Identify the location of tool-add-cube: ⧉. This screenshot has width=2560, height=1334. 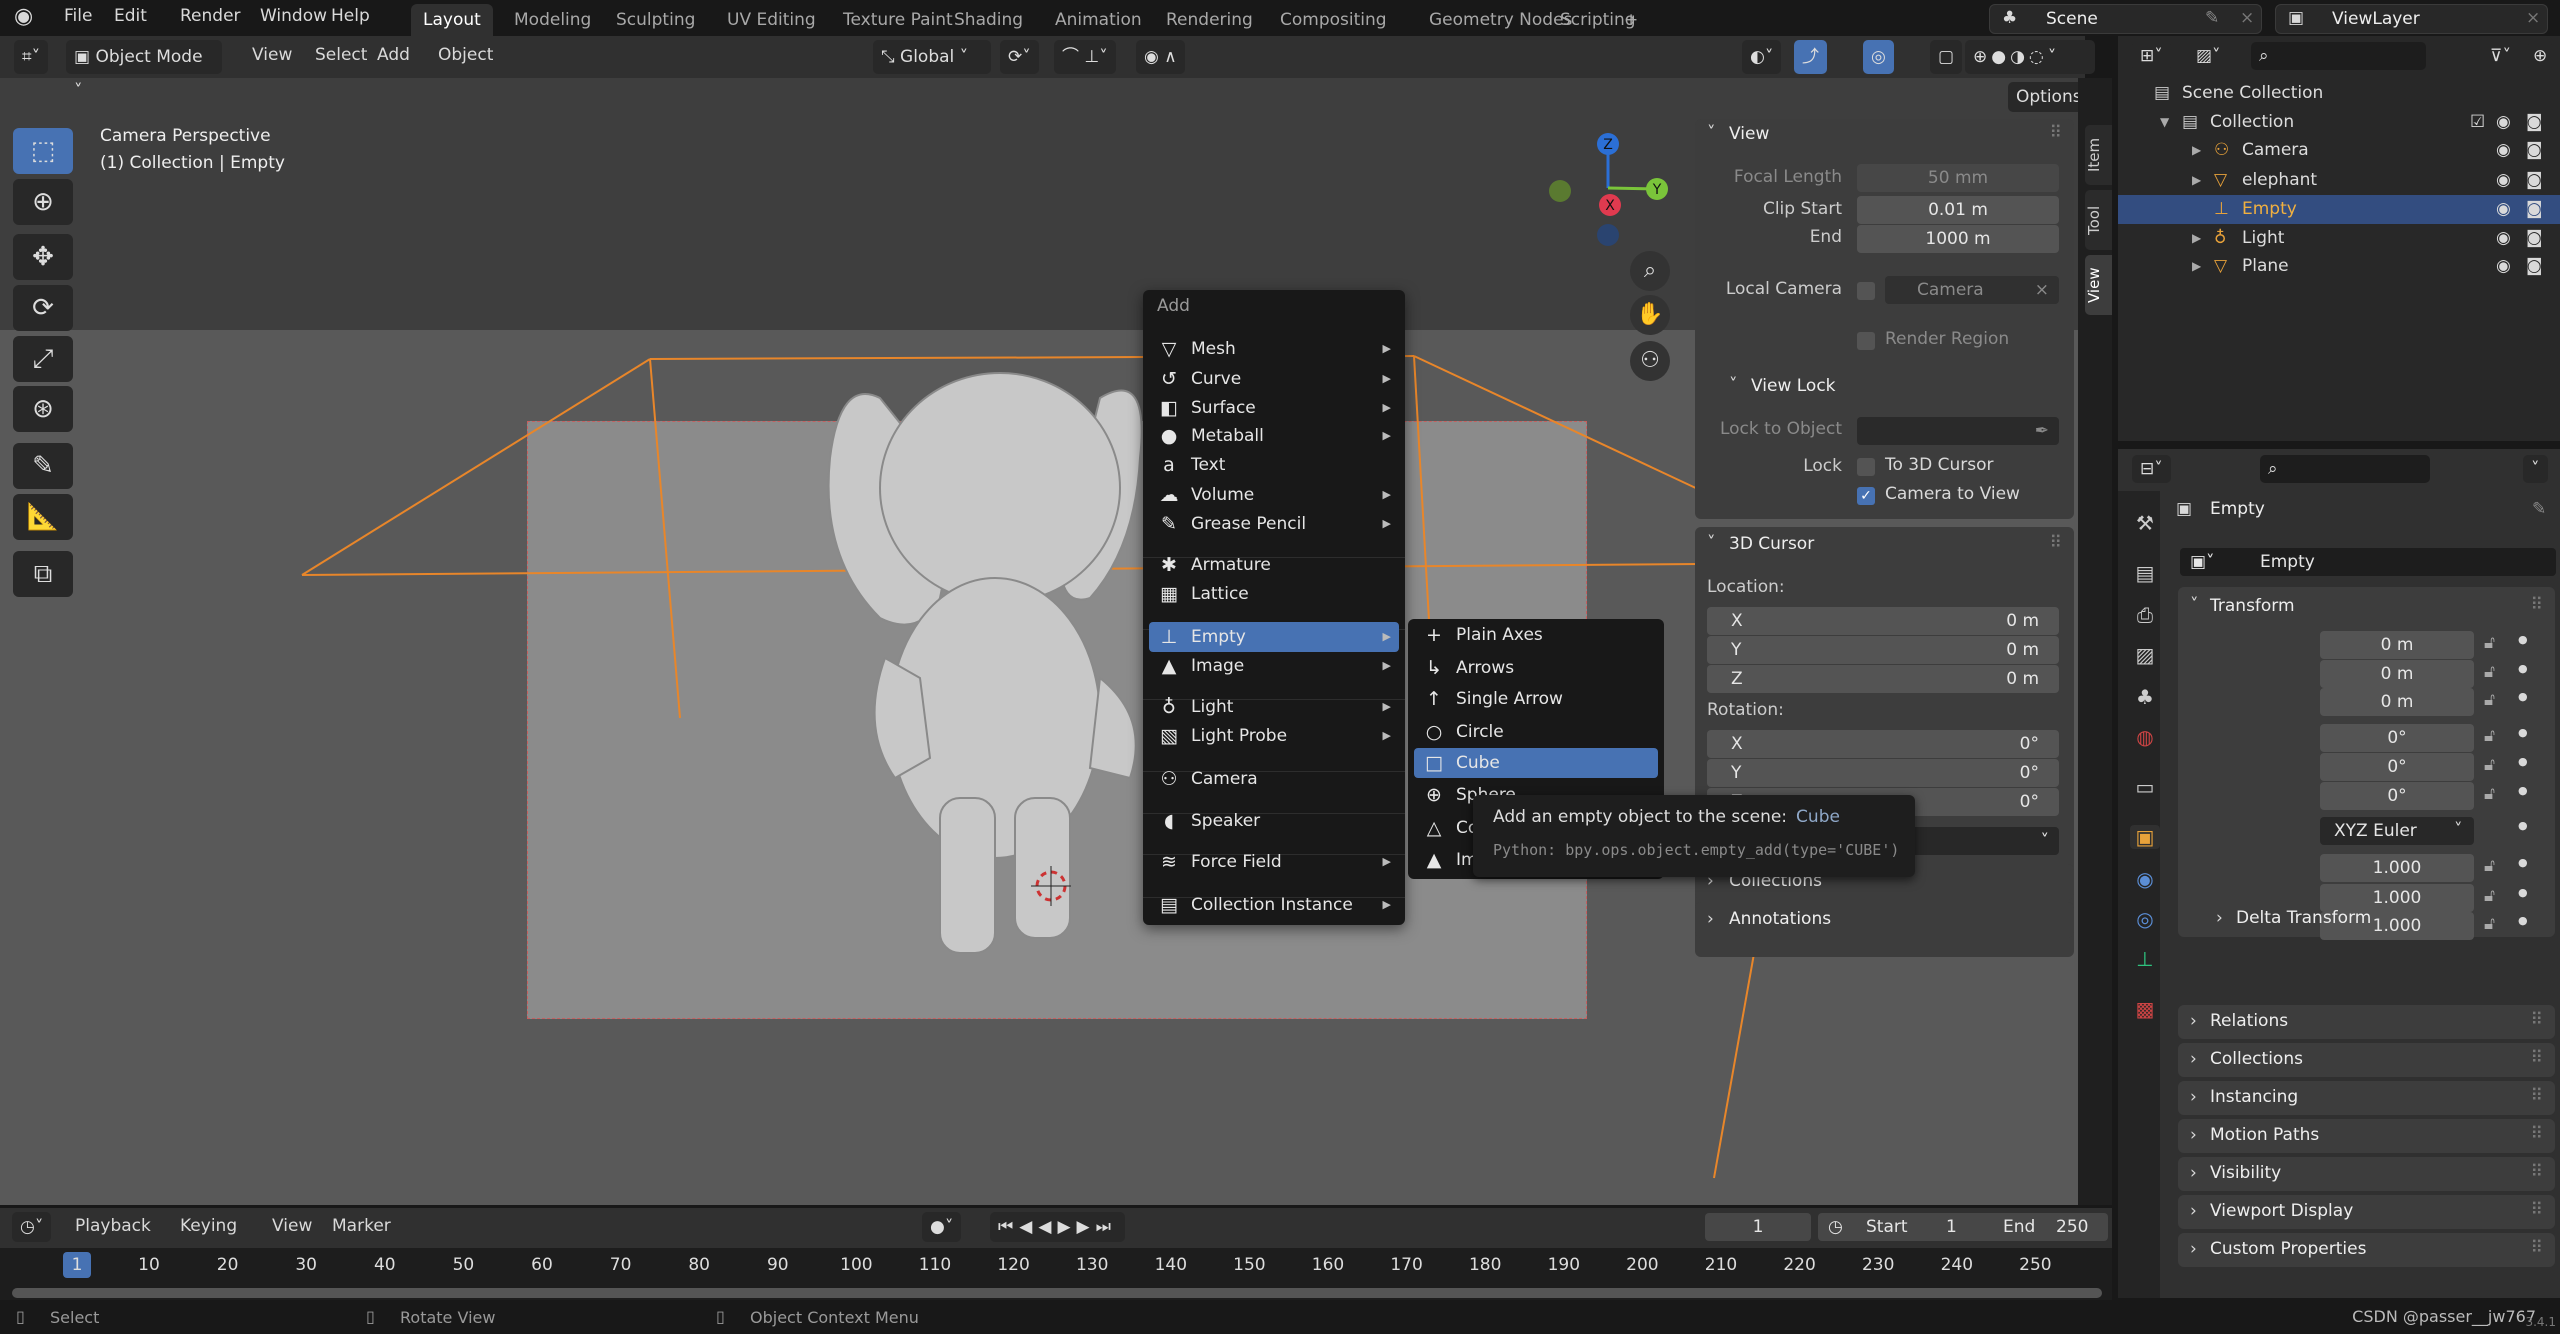
(43, 574).